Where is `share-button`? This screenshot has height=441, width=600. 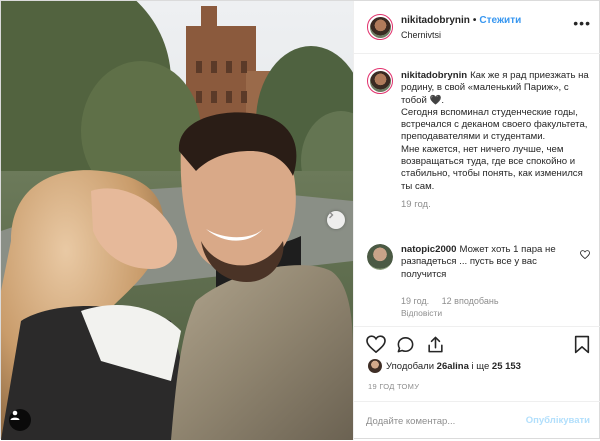 share-button is located at coordinates (435, 346).